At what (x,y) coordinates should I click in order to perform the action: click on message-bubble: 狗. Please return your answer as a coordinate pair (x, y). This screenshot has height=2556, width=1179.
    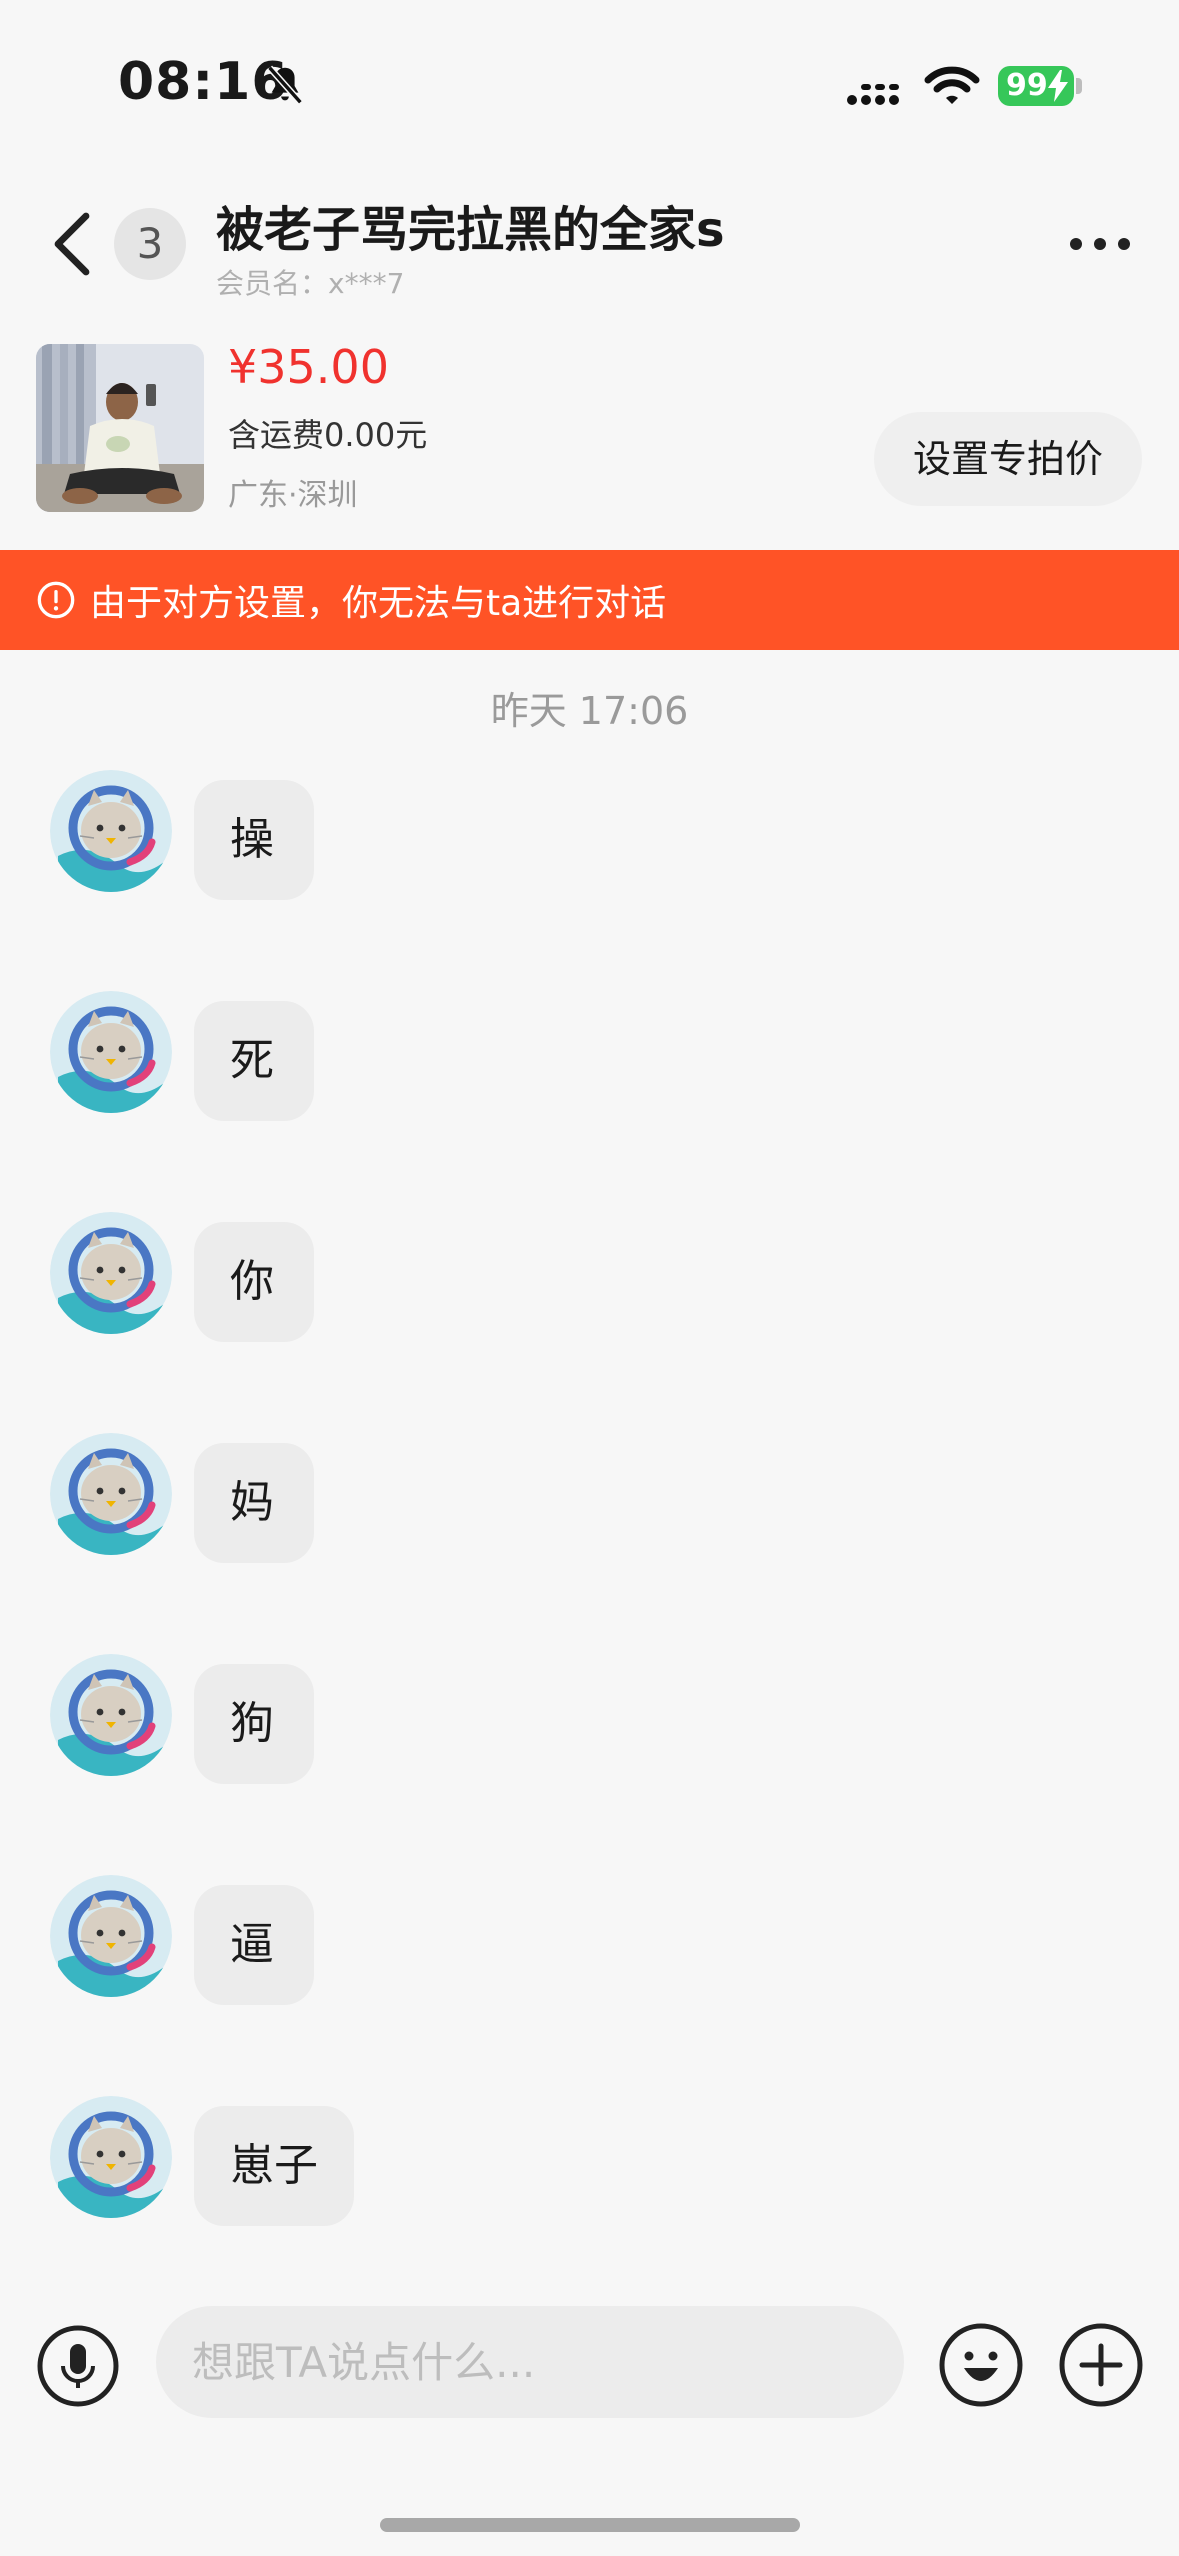
    Looking at the image, I should click on (254, 1724).